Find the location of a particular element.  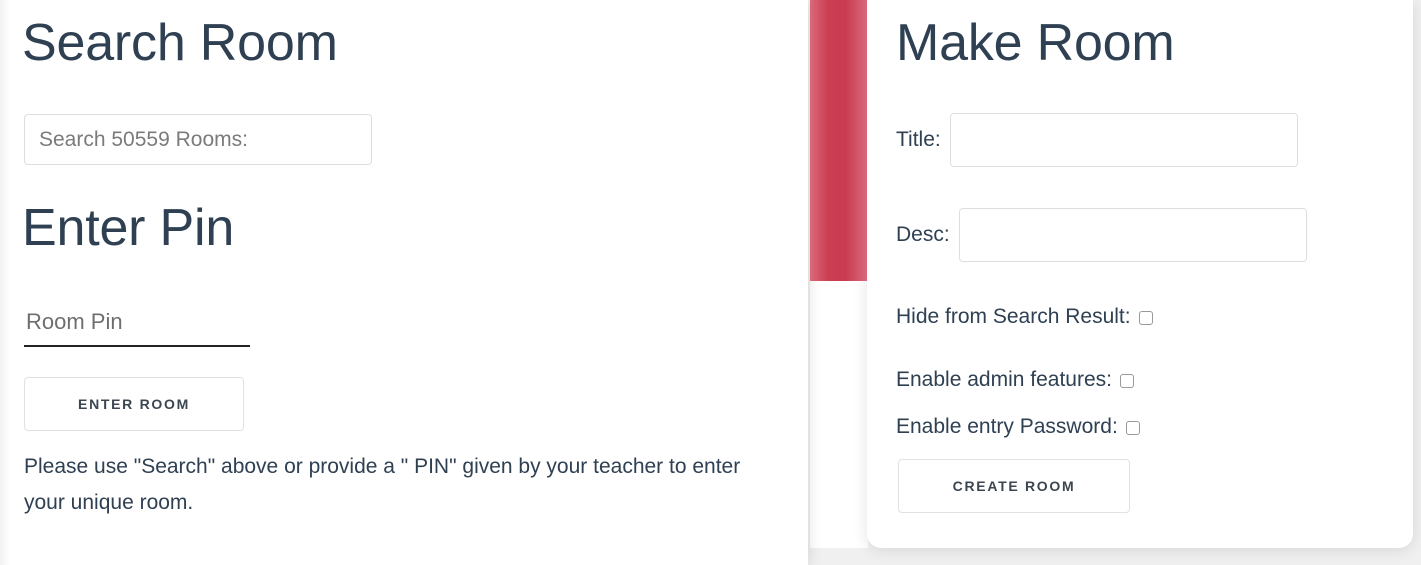

title-field-label: Title: is located at coordinates (918, 139).